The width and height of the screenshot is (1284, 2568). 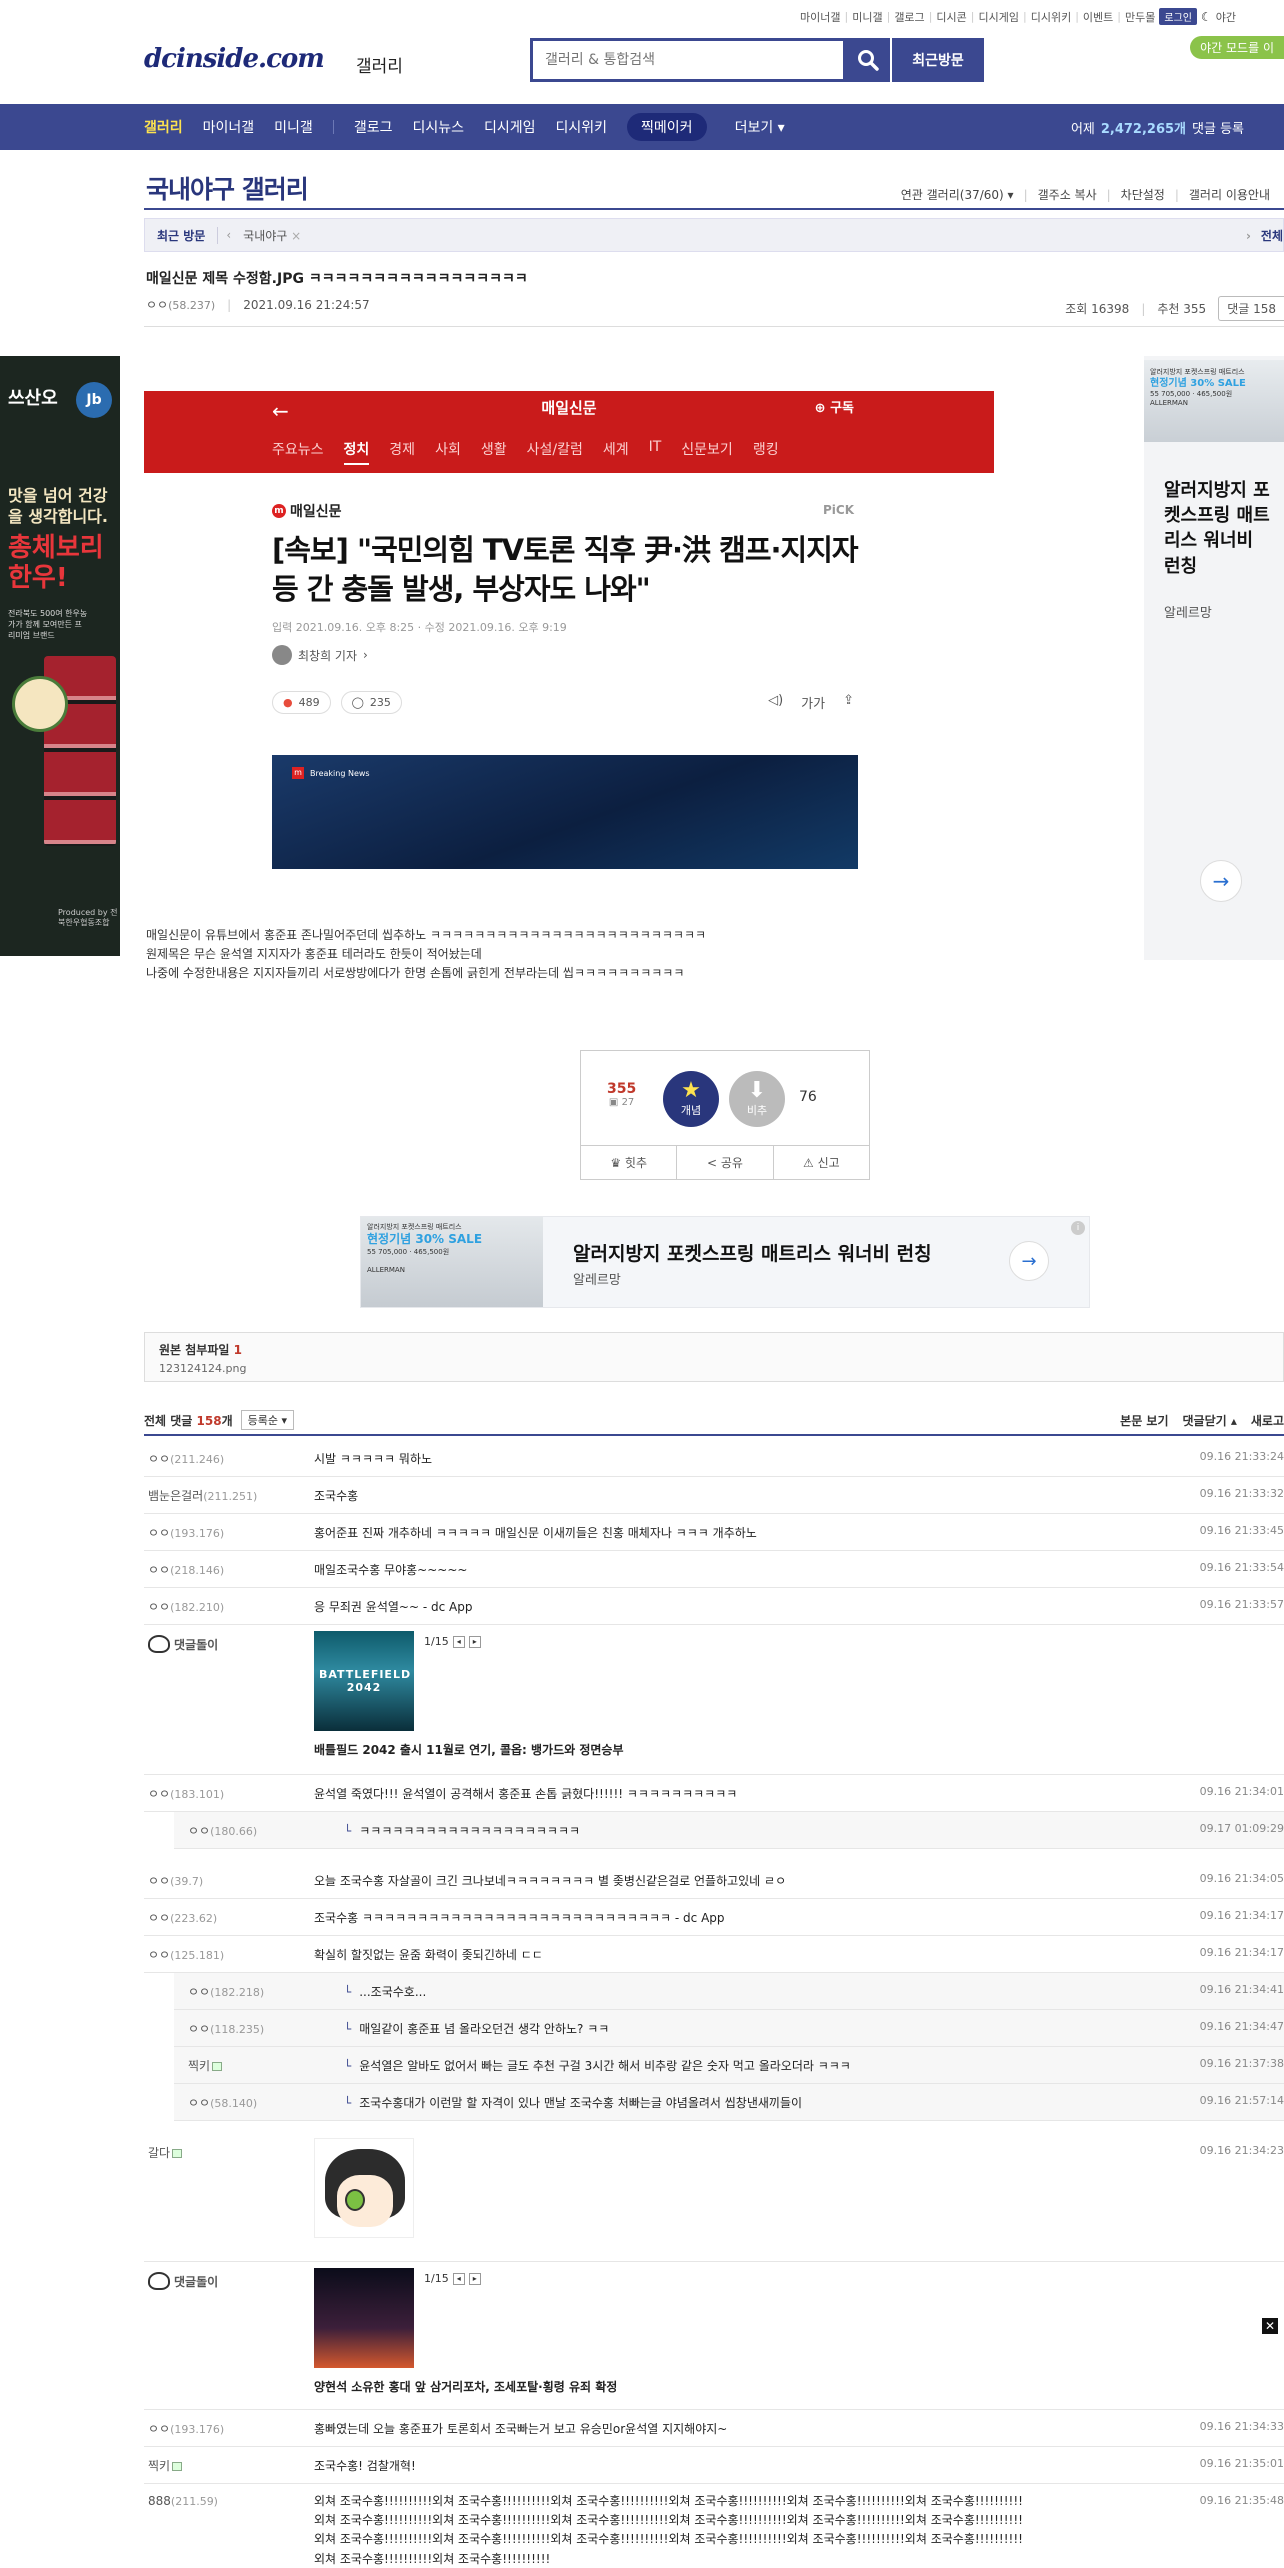 I want to click on comment-time: 09.16 21:34:17, so click(x=1241, y=1915).